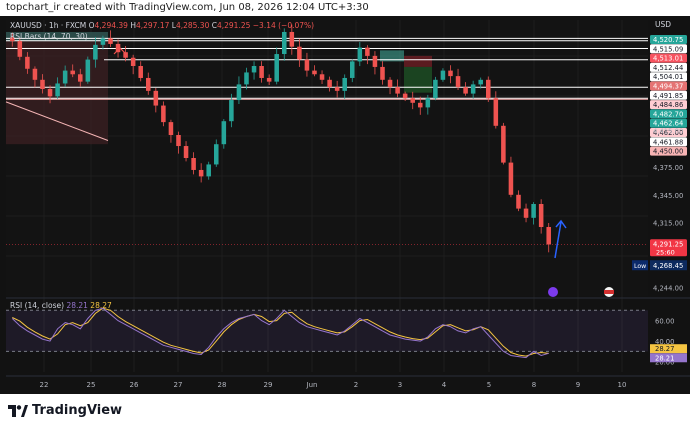  What do you see at coordinates (664, 322) in the screenshot?
I see `rsi-axis-tick: 60.00` at bounding box center [664, 322].